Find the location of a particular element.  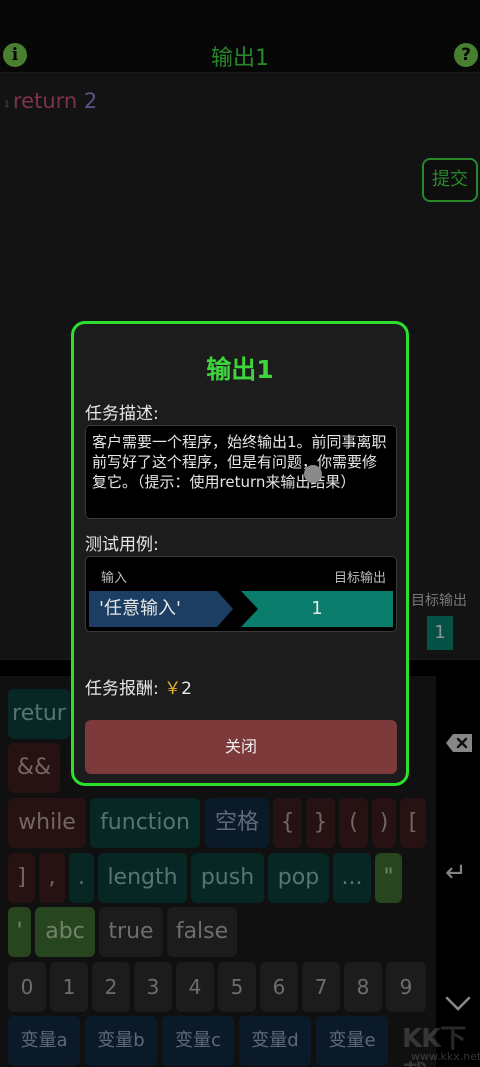

test-case-label: 测试用例: is located at coordinates (122, 545).